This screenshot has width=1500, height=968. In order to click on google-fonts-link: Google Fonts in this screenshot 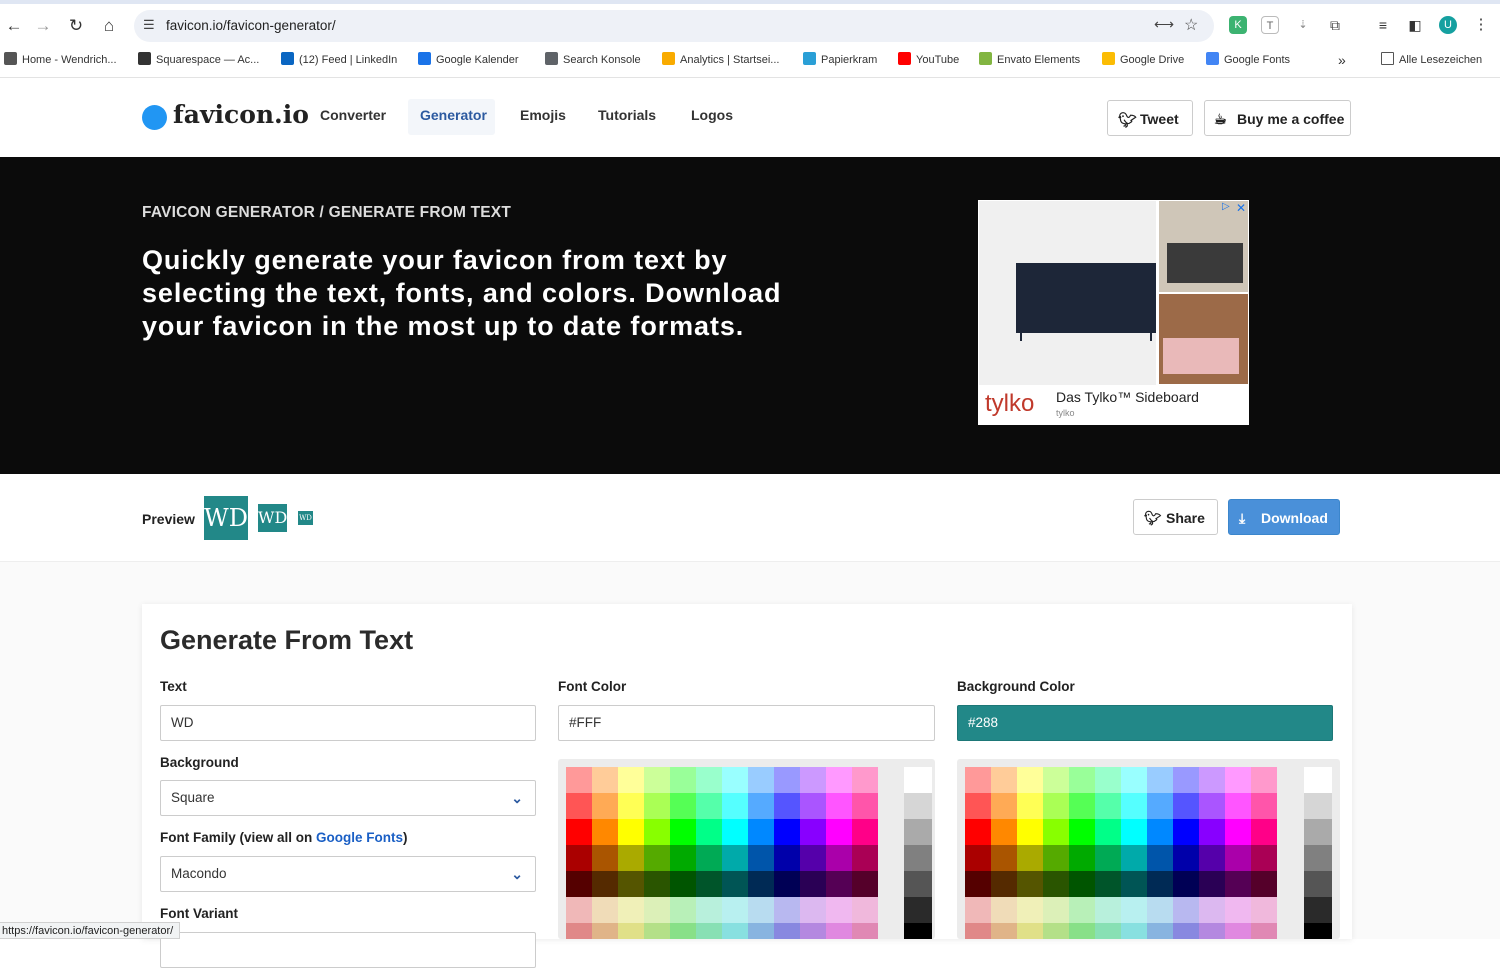, I will do `click(359, 837)`.